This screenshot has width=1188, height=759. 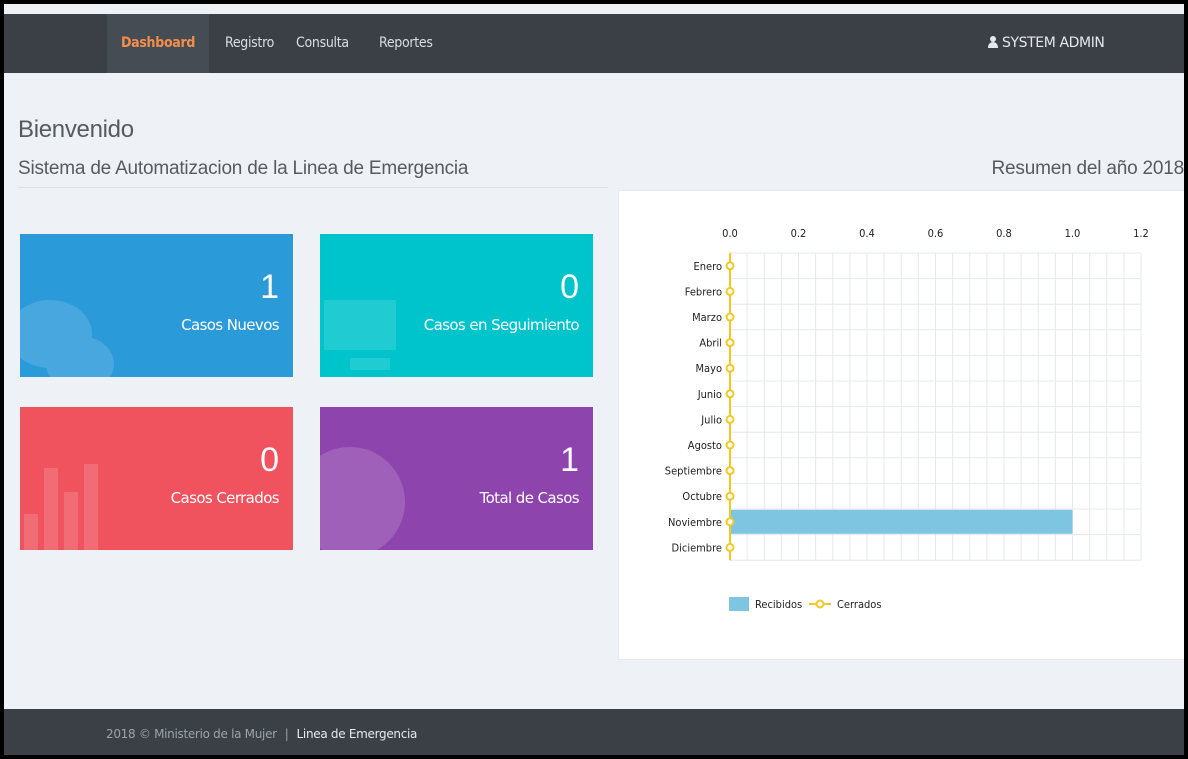 I want to click on tile-casos-cerrados: 0 Casos Cerrados, so click(x=156, y=478).